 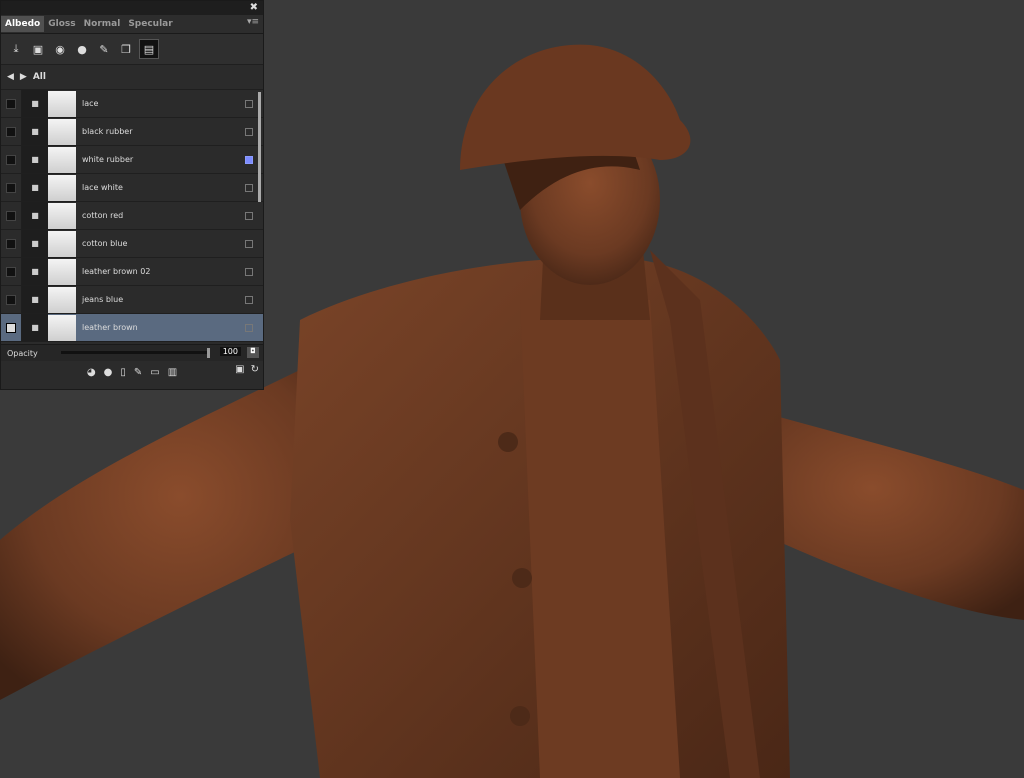 I want to click on layer-row: ■ cotton red, so click(x=132, y=216).